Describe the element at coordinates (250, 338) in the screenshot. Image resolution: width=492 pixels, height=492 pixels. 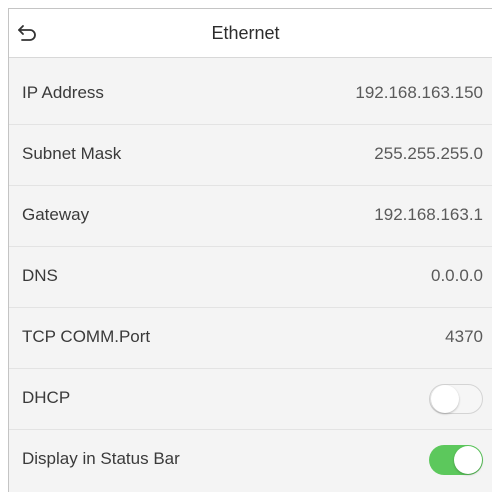
I see `tcp-comm-port-row: TCP COMM.Port 4370` at that location.